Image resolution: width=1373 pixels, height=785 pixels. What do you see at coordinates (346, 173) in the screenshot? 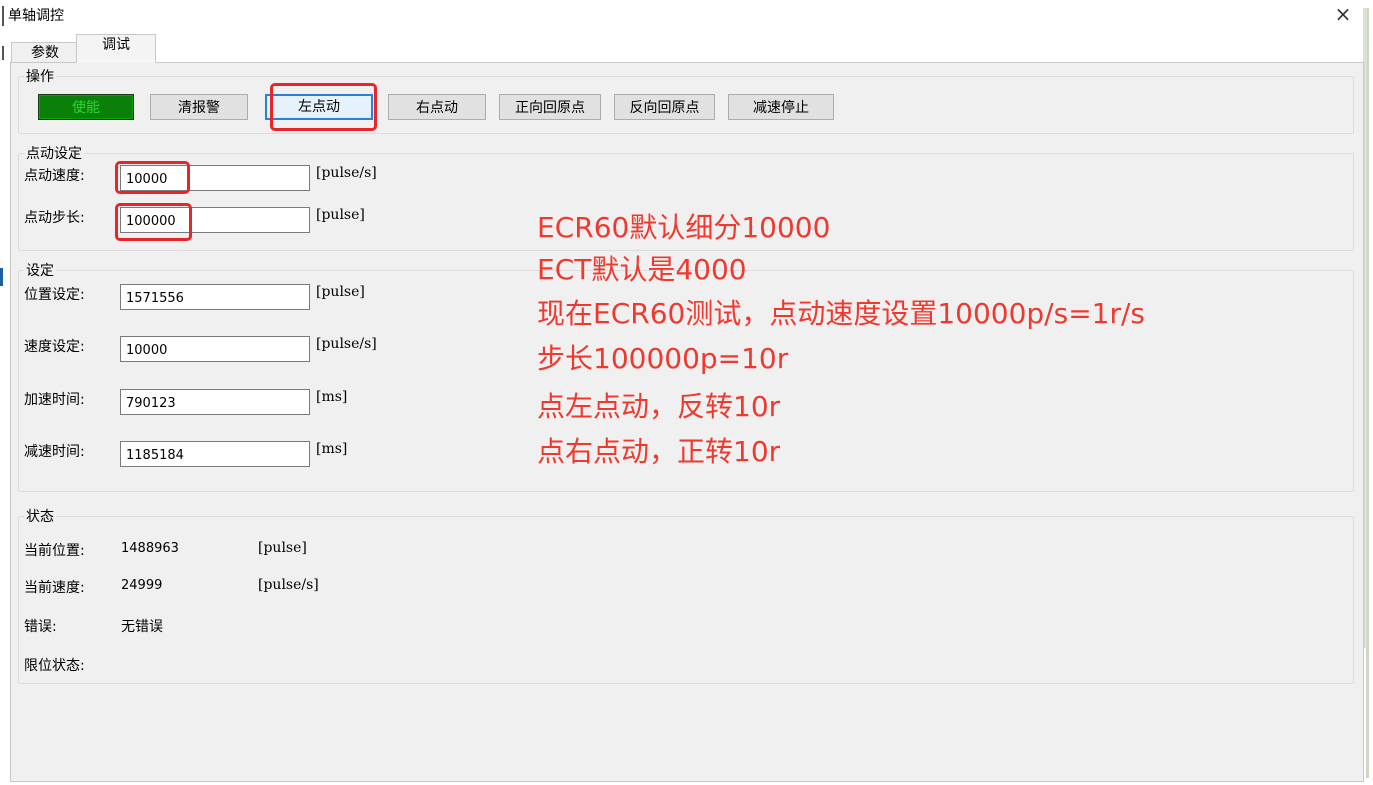
I see `jog-speed-unit: [pulse/s]` at bounding box center [346, 173].